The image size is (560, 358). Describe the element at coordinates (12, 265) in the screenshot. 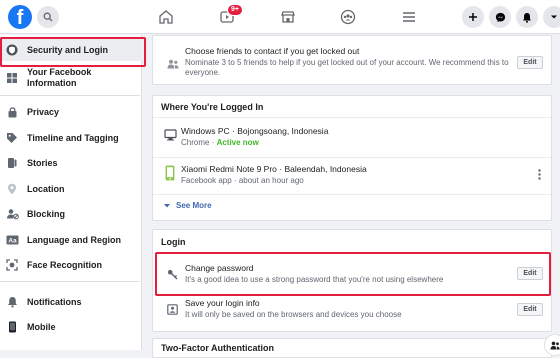

I see `face-recognition-icon` at that location.